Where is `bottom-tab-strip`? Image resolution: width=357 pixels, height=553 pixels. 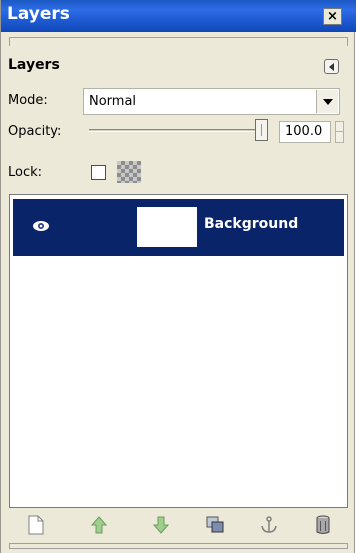 bottom-tab-strip is located at coordinates (178, 546).